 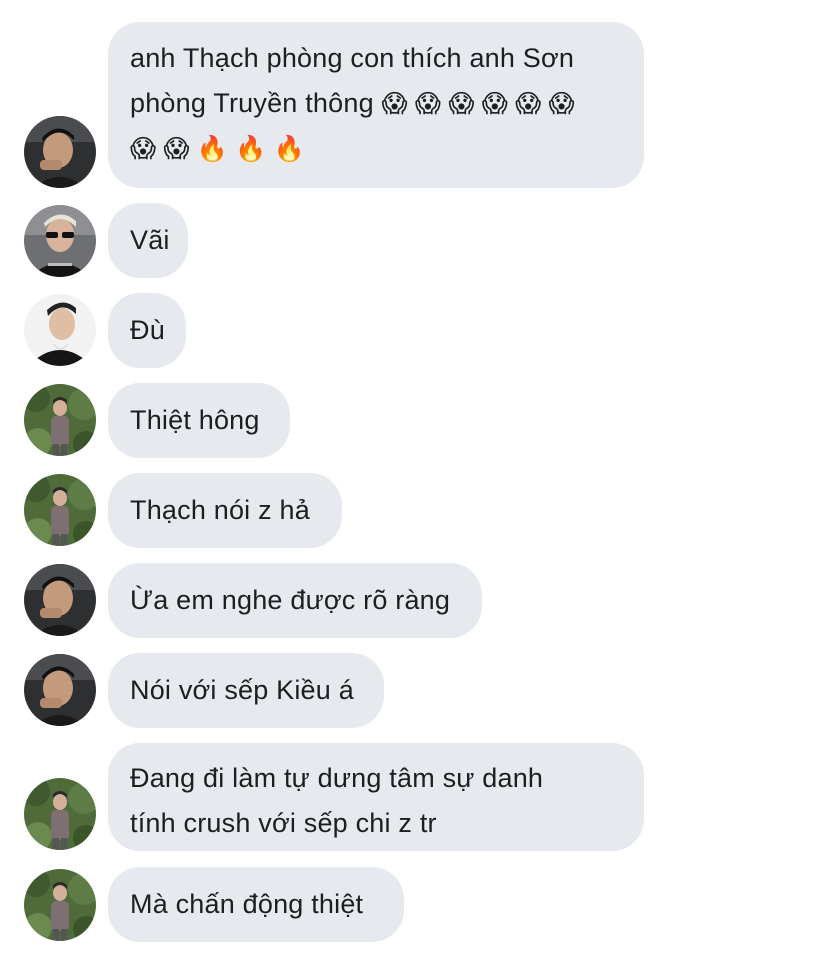 I want to click on avatar-photo-sunglasses, so click(x=60, y=241).